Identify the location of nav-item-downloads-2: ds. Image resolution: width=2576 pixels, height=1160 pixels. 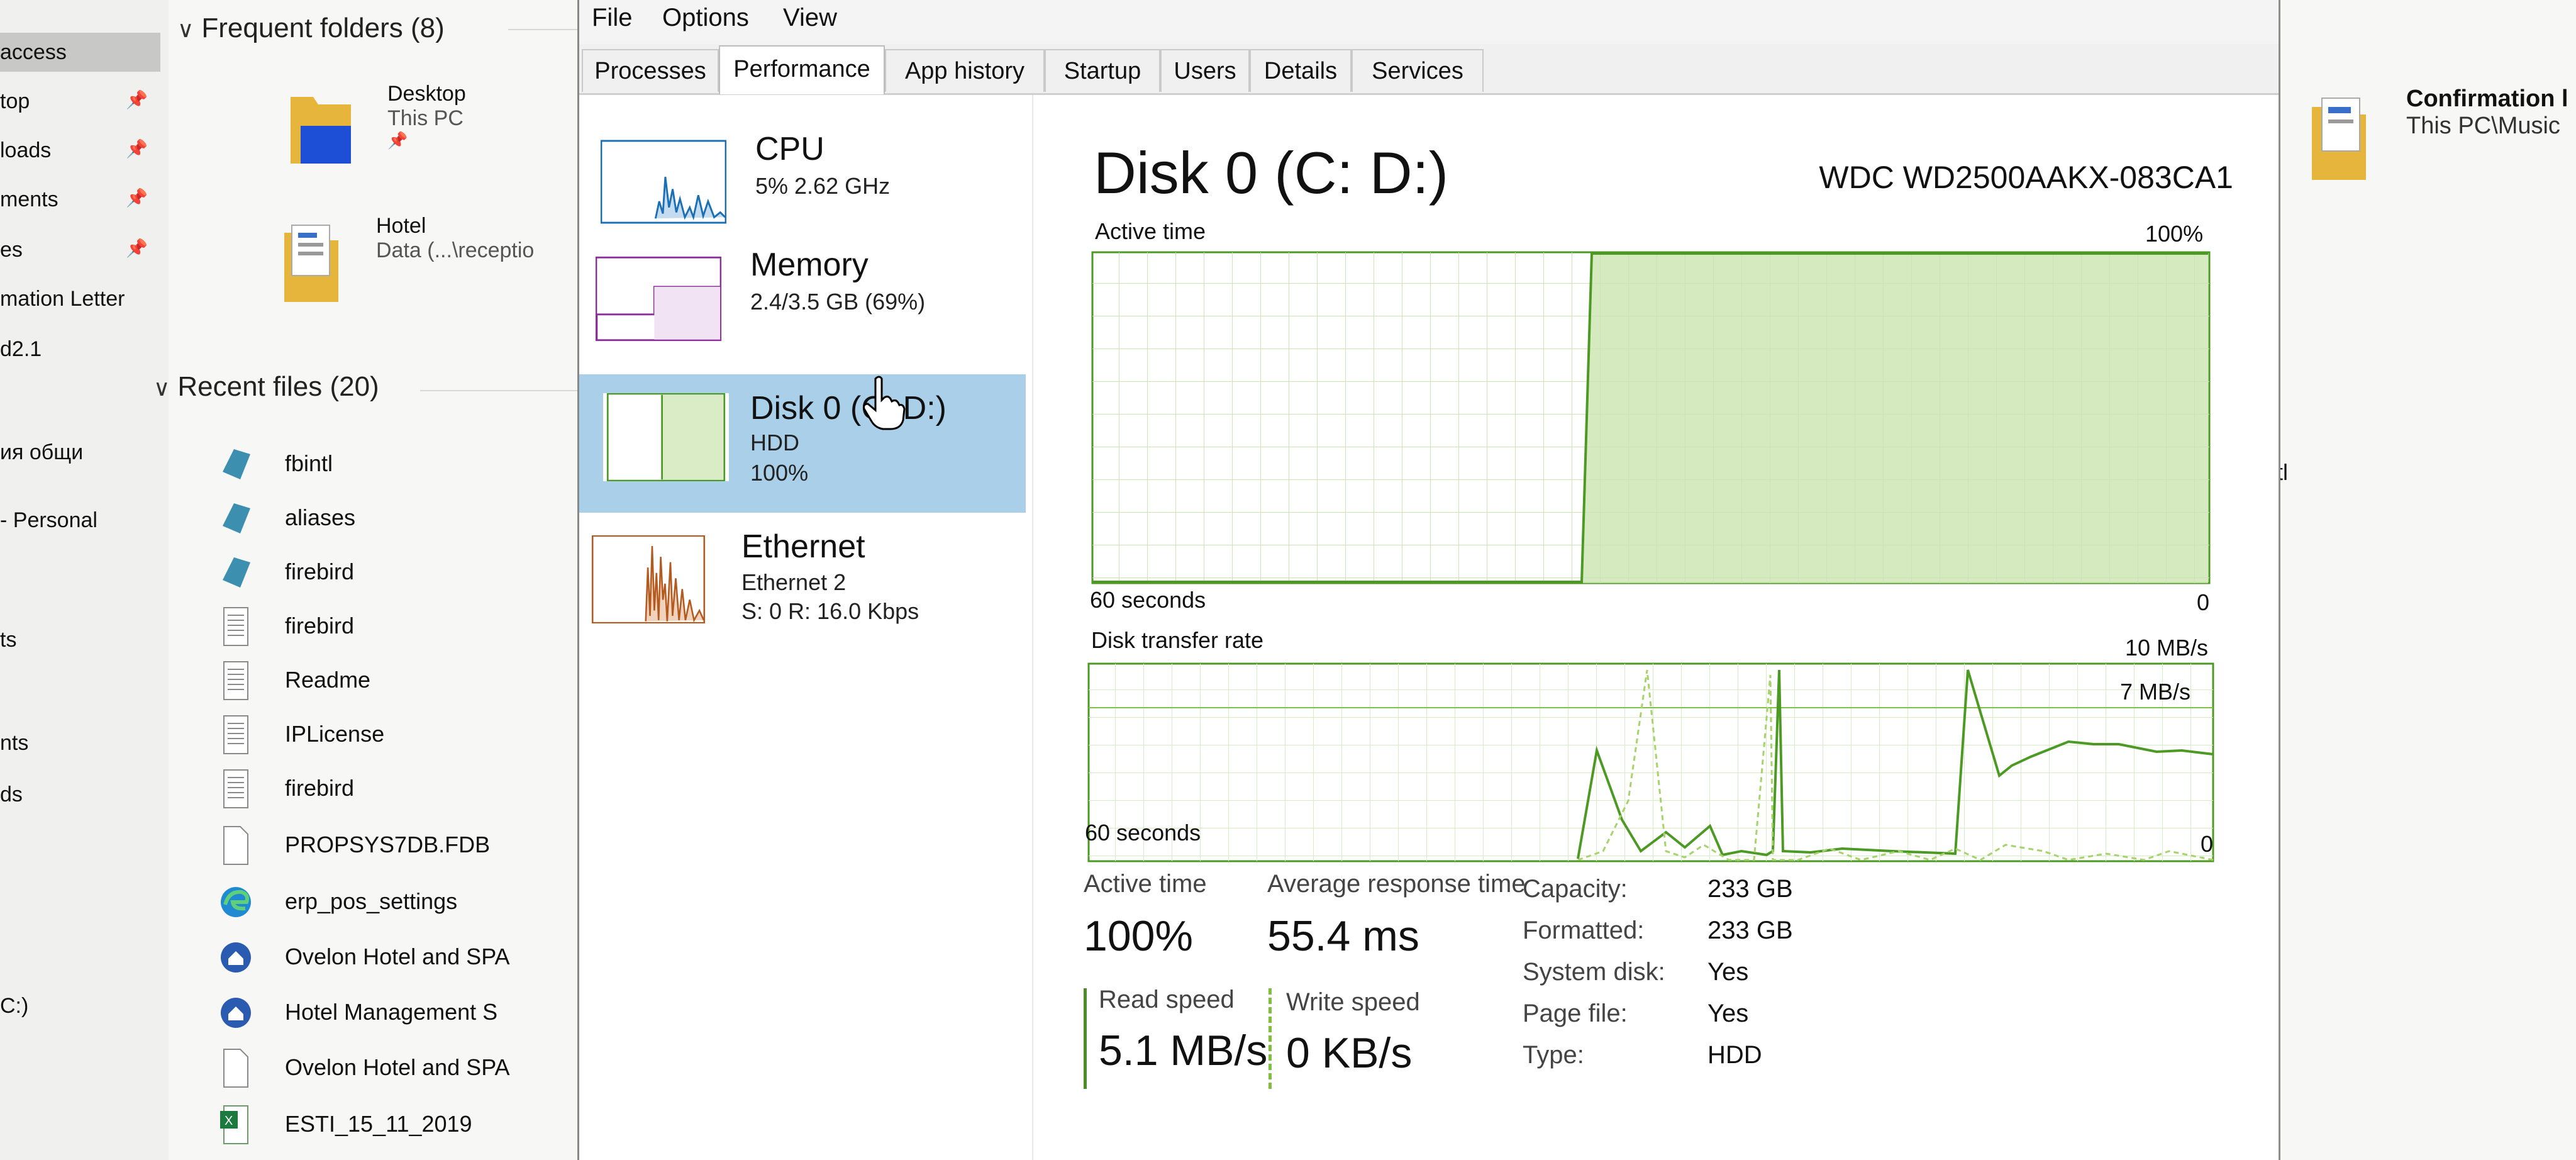
(11, 795).